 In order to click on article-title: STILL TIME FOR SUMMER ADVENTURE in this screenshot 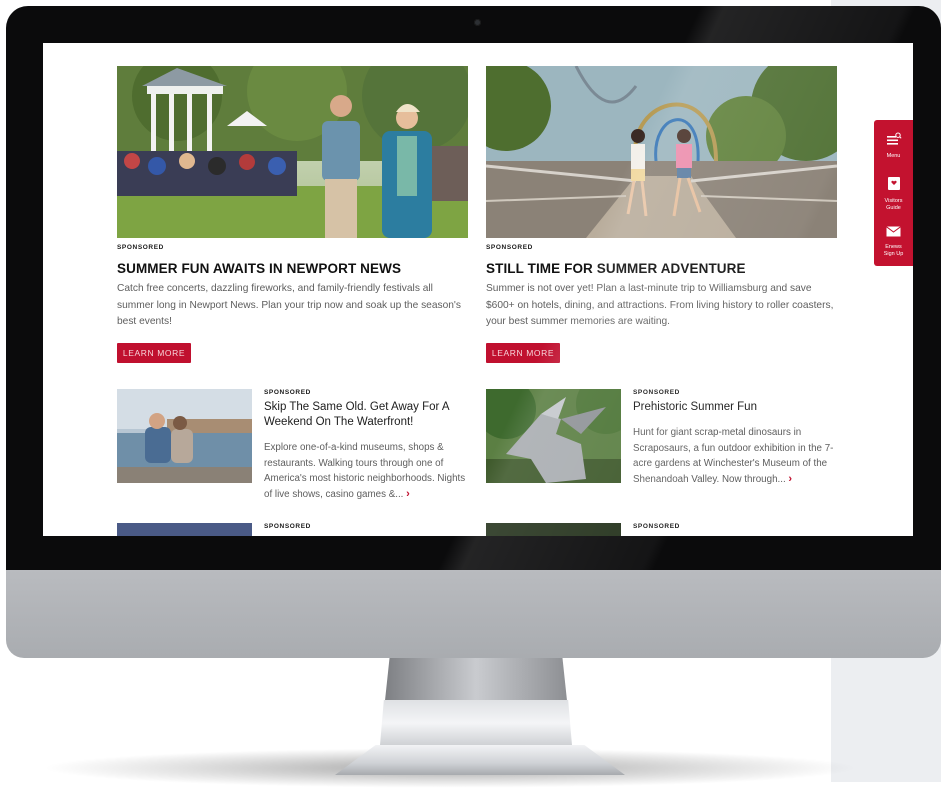, I will do `click(661, 268)`.